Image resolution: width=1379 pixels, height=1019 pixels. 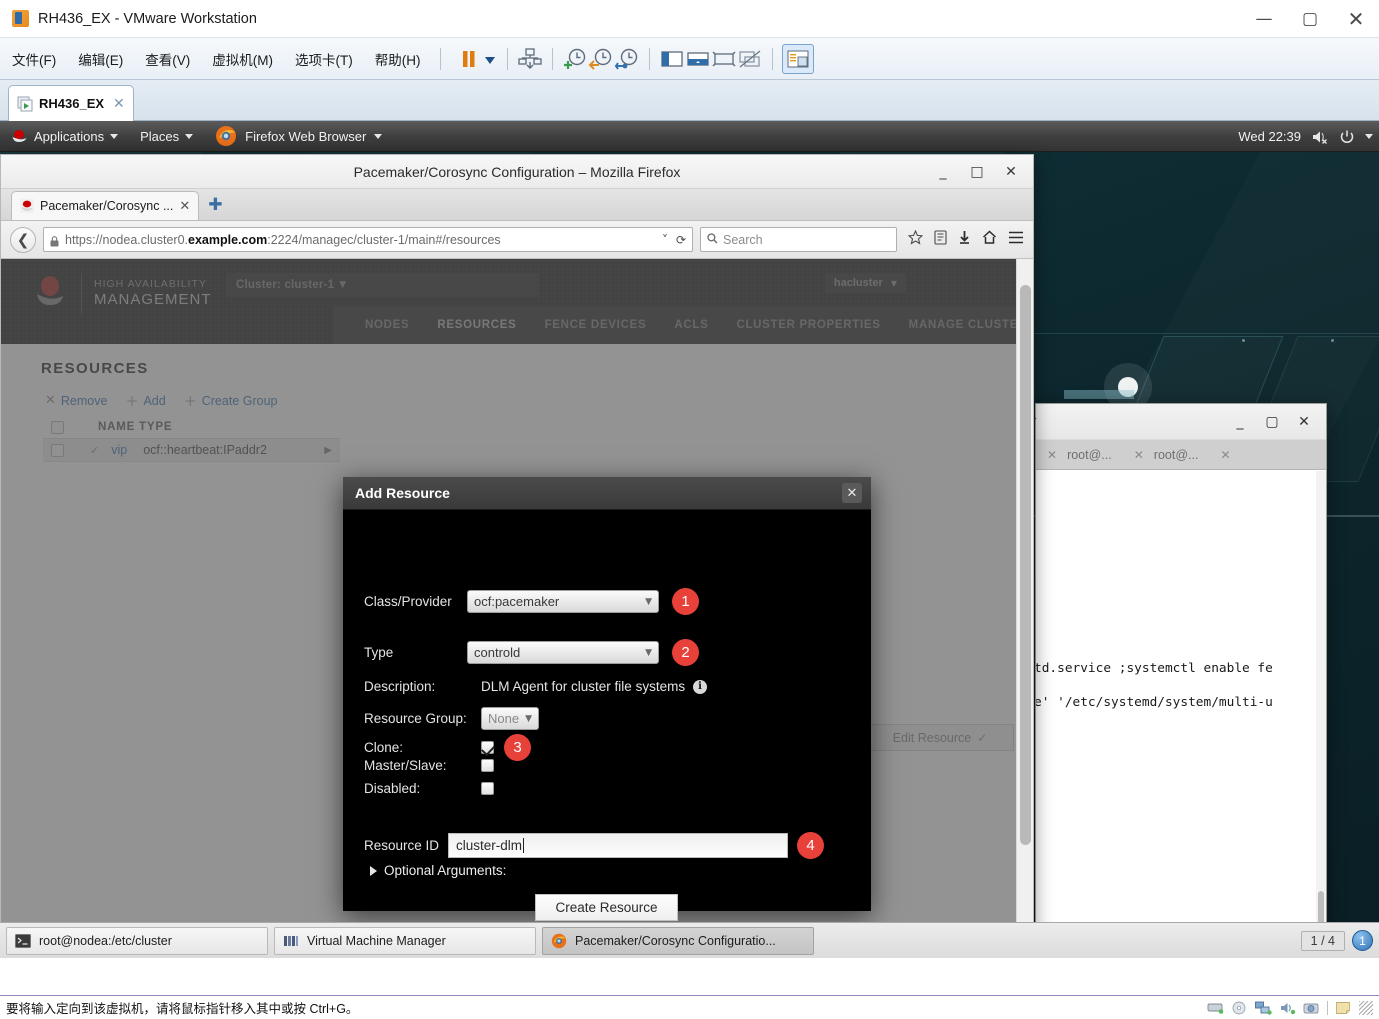 What do you see at coordinates (1356, 19) in the screenshot?
I see `close-button: ✕` at bounding box center [1356, 19].